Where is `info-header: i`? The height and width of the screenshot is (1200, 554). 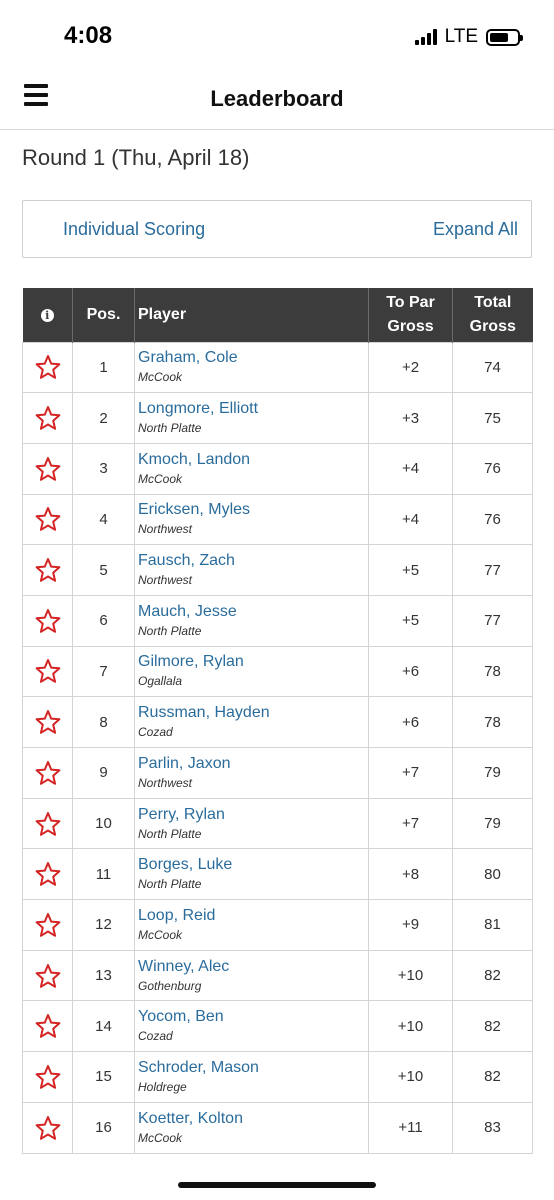 info-header: i is located at coordinates (47, 315).